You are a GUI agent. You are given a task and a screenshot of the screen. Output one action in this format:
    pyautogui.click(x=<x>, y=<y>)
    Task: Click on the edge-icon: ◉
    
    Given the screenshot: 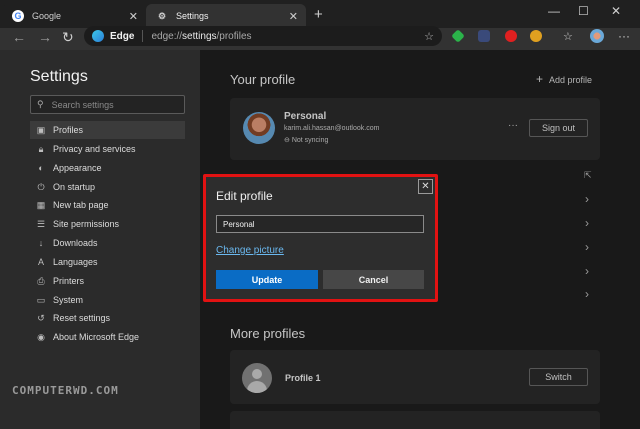 What is the action you would take?
    pyautogui.click(x=41, y=336)
    